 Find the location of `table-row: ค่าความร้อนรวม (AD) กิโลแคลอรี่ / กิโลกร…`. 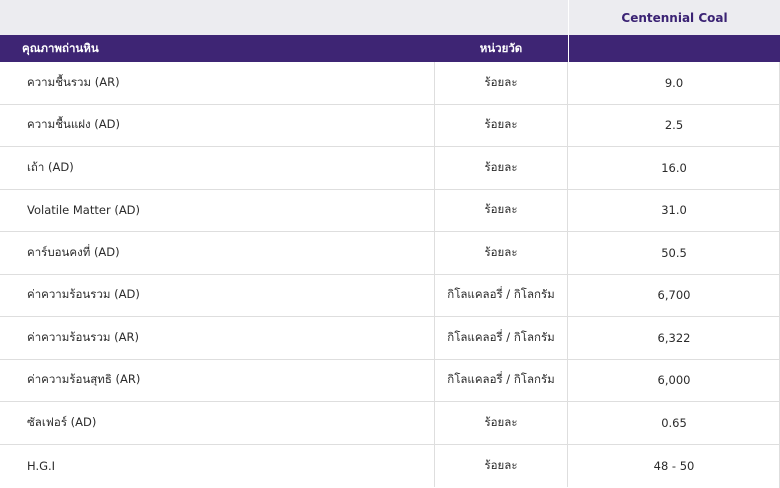

table-row: ค่าความร้อนรวม (AD) กิโลแคลอรี่ / กิโลกร… is located at coordinates (390, 295).